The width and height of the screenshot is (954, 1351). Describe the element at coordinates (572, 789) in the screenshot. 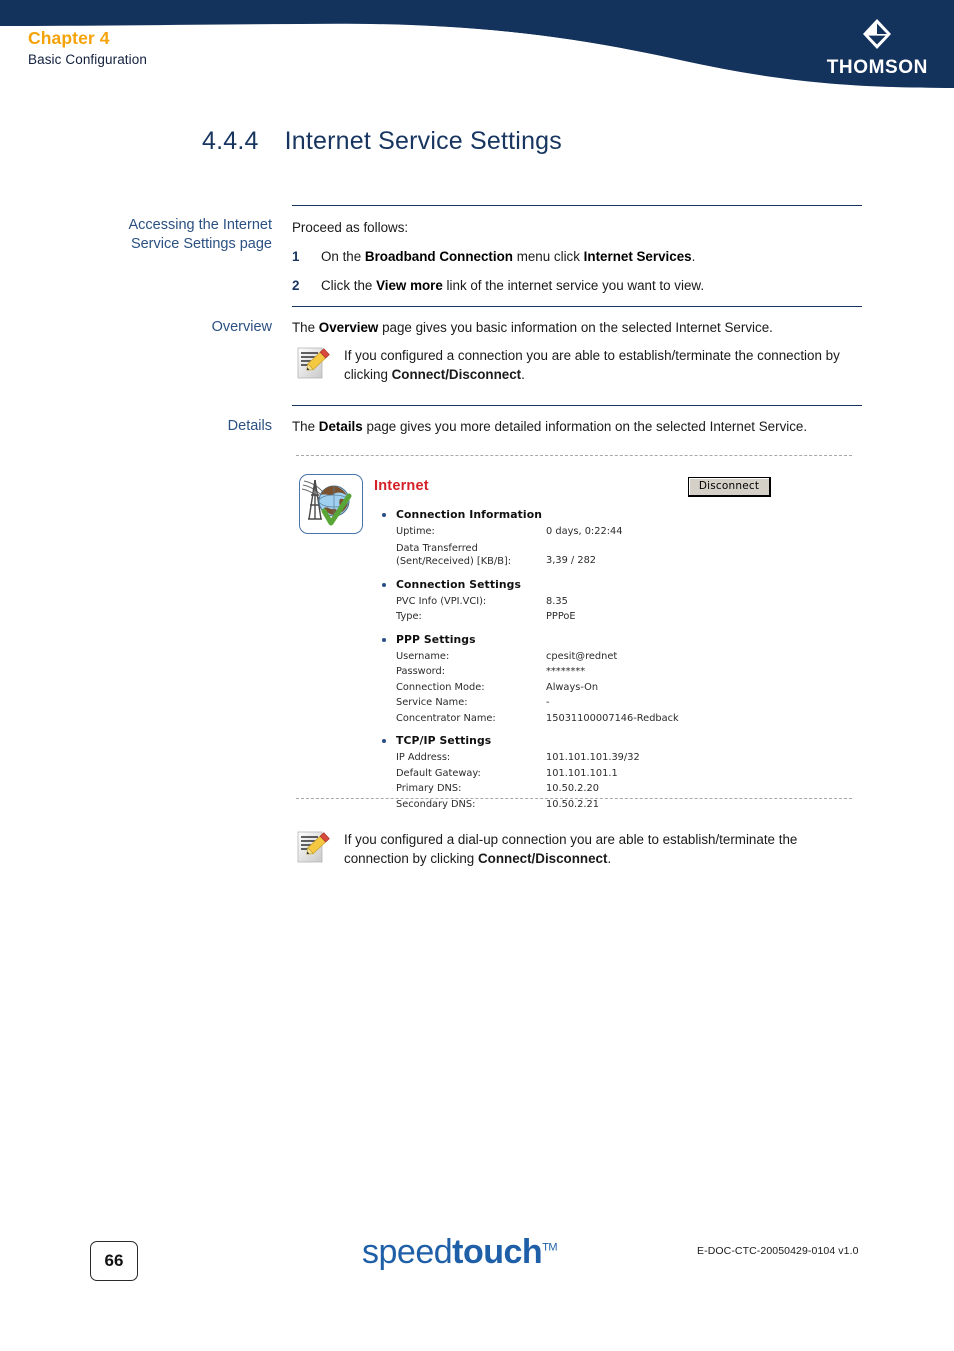

I see `row-value: 10.50.2.20` at that location.